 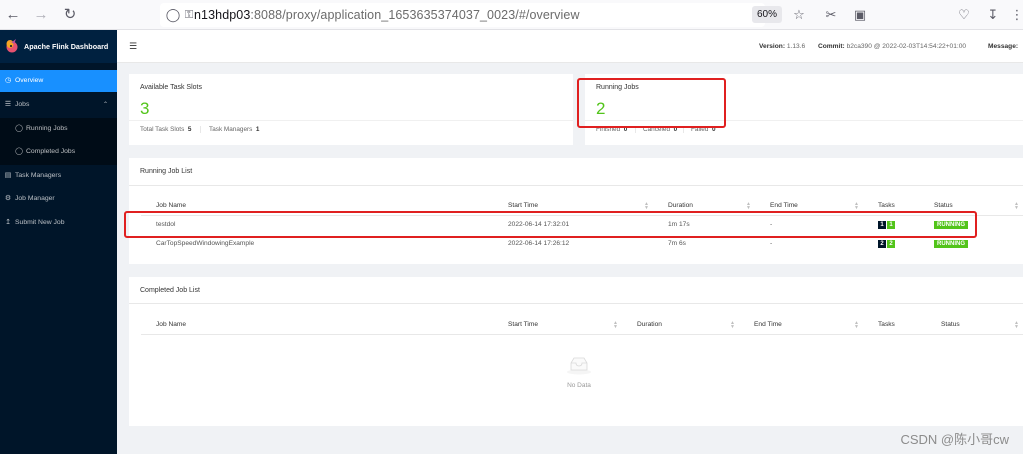 I want to click on column-header: Tasks, so click(x=894, y=325).